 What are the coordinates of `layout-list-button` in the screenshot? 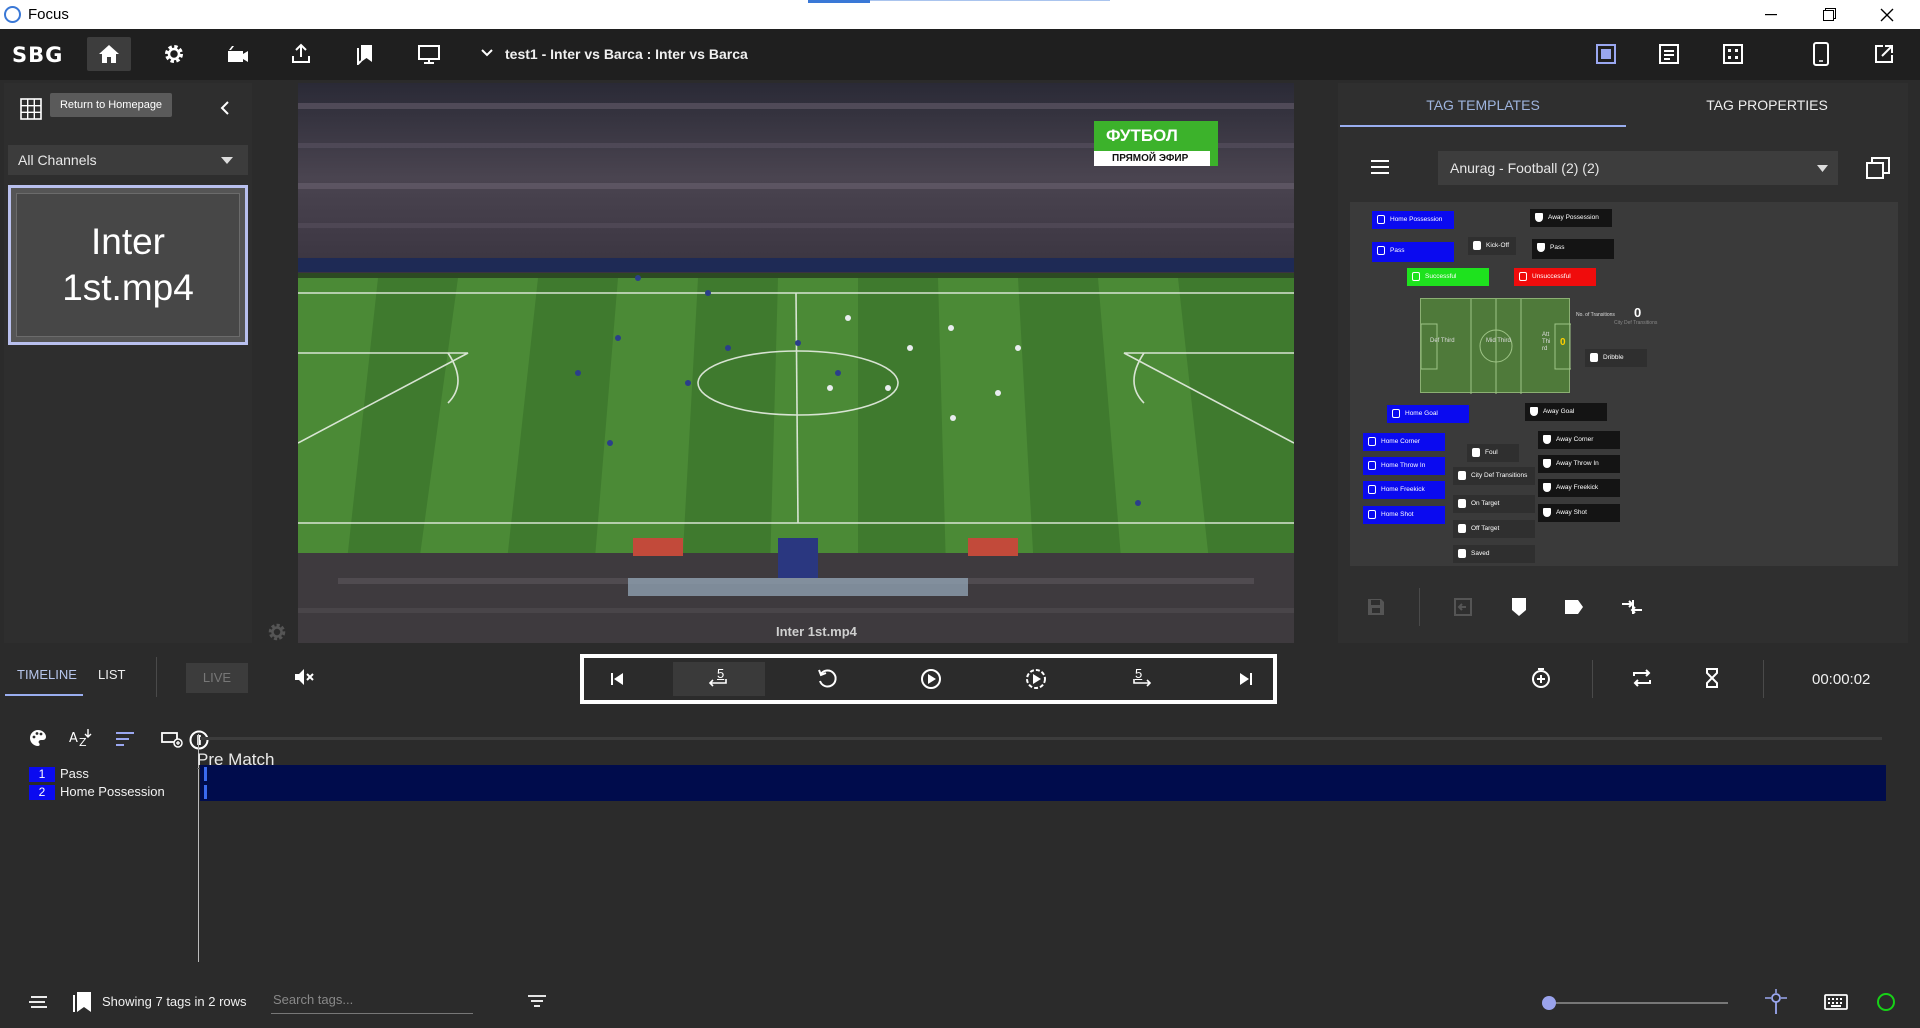 It's located at (1669, 54).